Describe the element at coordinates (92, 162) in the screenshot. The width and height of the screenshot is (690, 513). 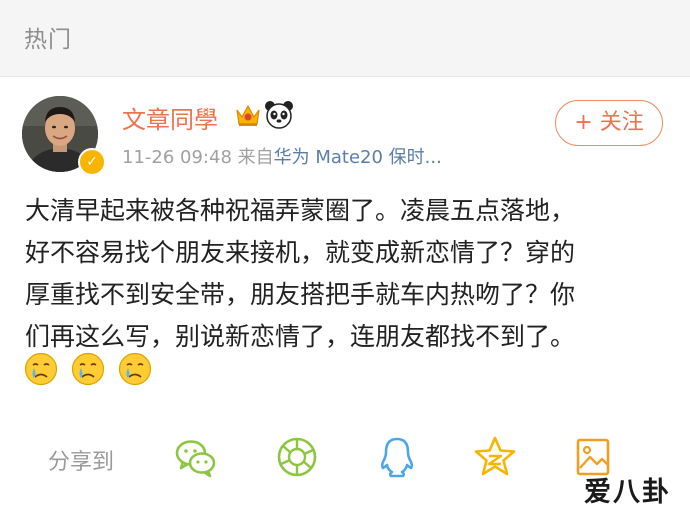
I see `verified-badge-icon: ✓` at that location.